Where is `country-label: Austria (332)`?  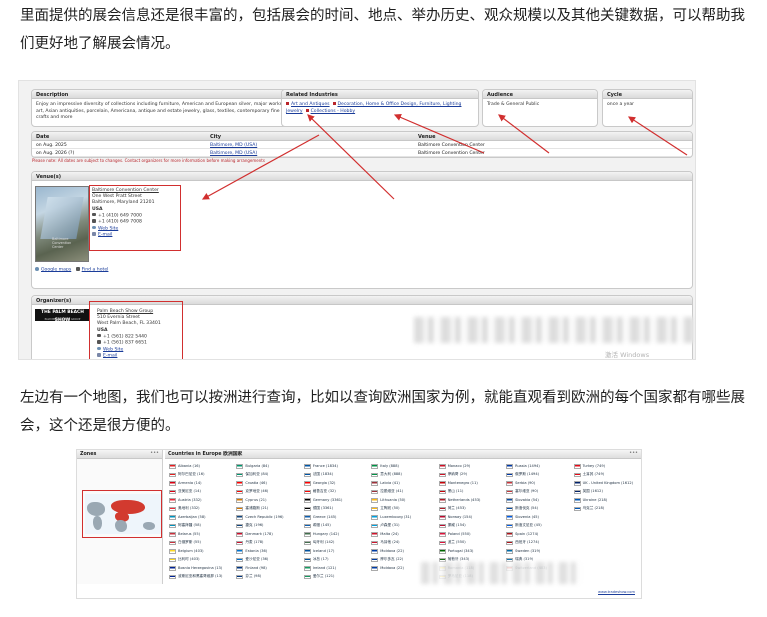
country-label: Austria (332) is located at coordinates (190, 500).